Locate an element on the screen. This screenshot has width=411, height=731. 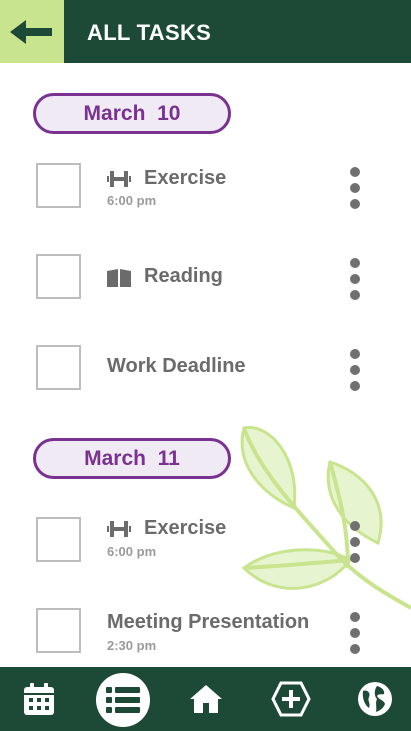
task-row: Reading is located at coordinates (205, 279).